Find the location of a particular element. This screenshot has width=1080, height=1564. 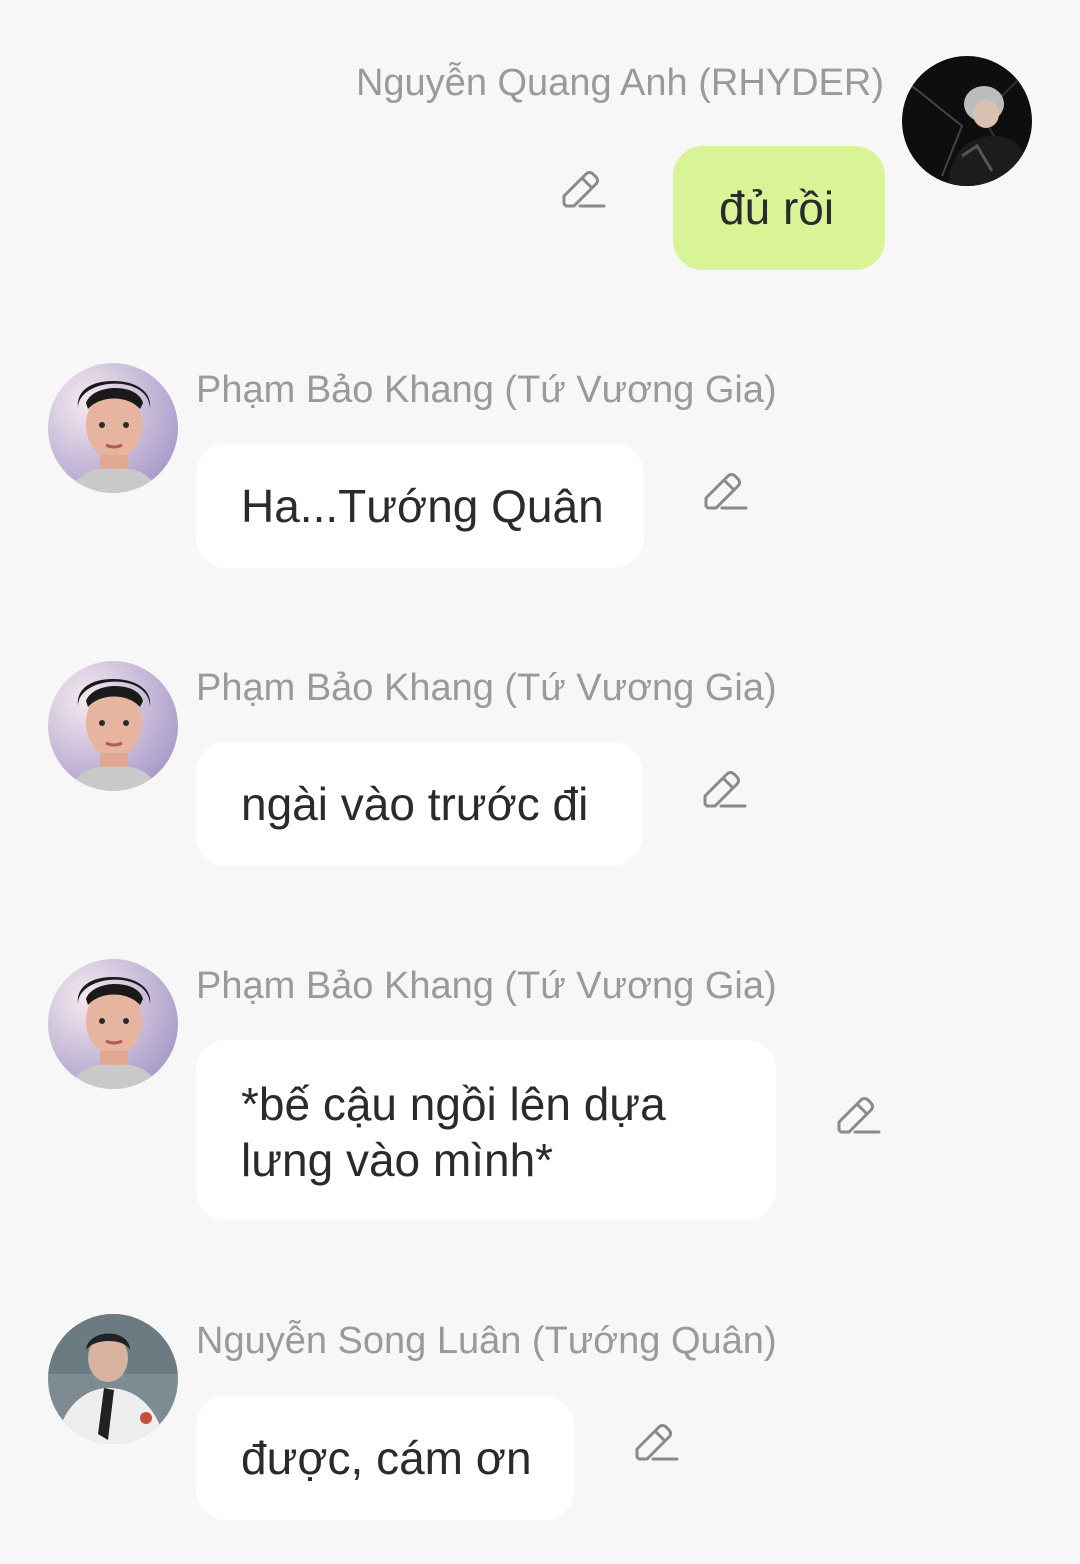

message-bubble: đủ rồi is located at coordinates (779, 208).